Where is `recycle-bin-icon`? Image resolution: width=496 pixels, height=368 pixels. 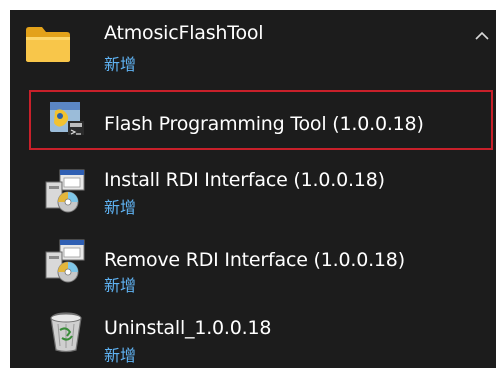
recycle-bin-icon is located at coordinates (66, 332).